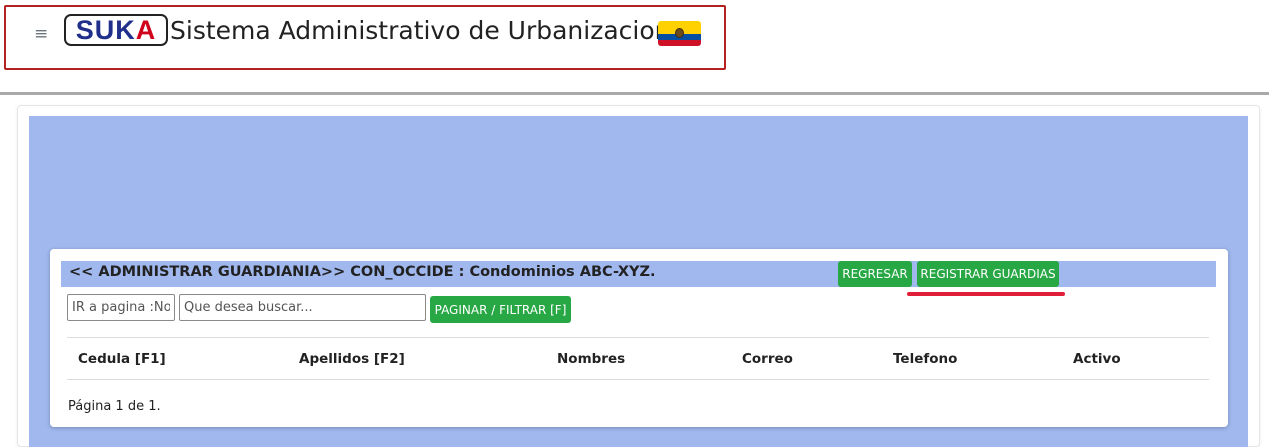 The width and height of the screenshot is (1269, 447). Describe the element at coordinates (925, 359) in the screenshot. I see `column-header-telefono: Telefono` at that location.